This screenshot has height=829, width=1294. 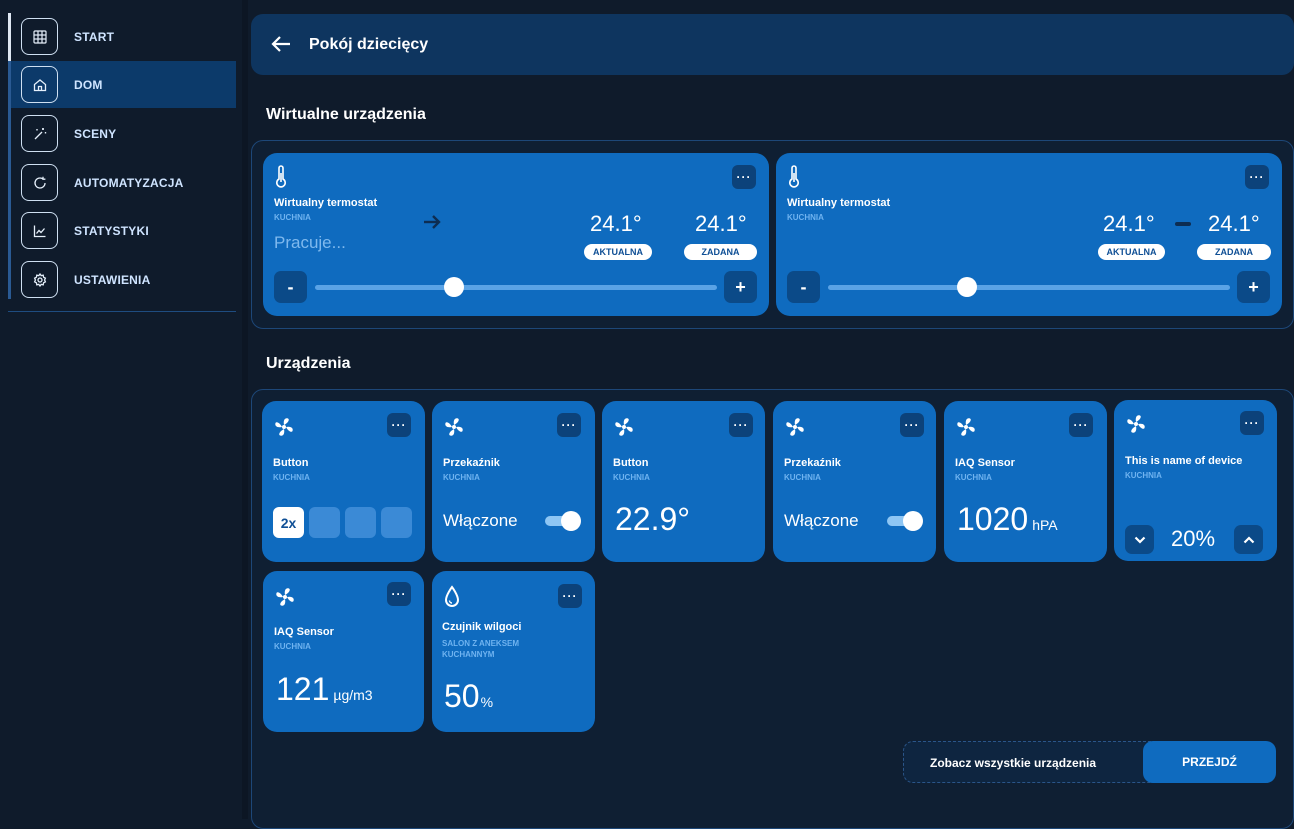 I want to click on device-card: ··· Button KUCHNIA 22.9°, so click(x=683, y=481).